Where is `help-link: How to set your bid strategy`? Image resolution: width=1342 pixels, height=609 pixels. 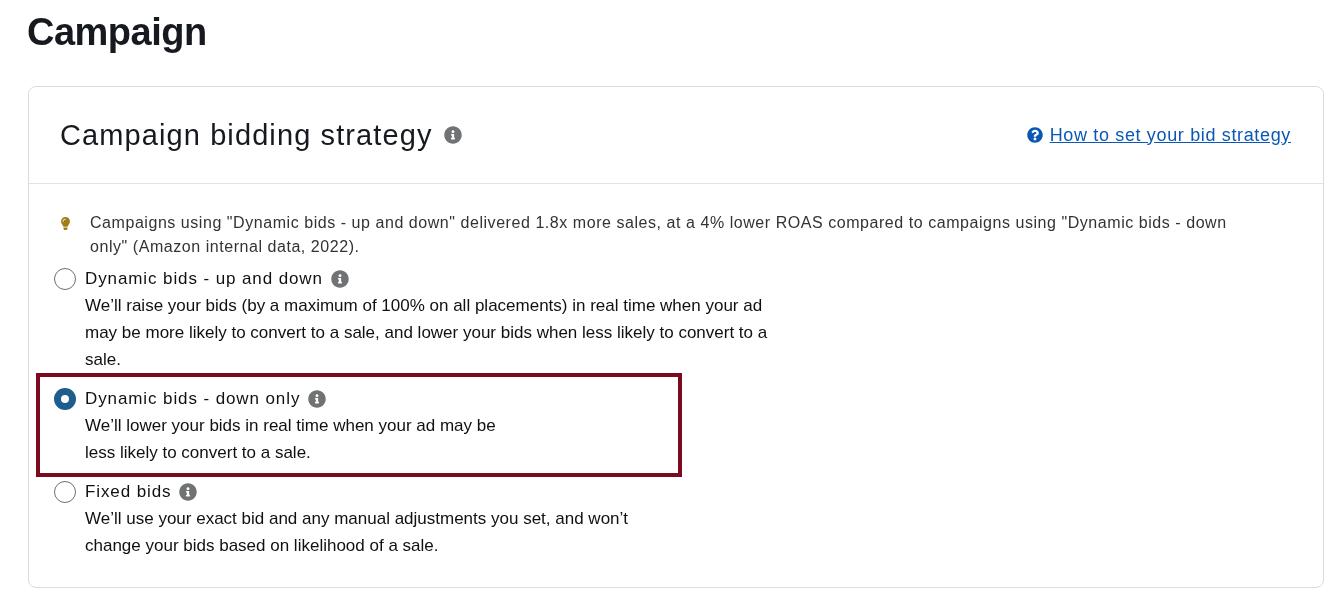
help-link: How to set your bid strategy is located at coordinates (1158, 135).